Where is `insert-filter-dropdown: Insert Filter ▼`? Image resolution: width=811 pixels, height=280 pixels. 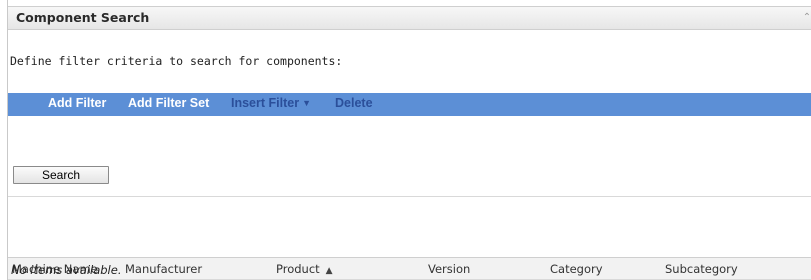
insert-filter-dropdown: Insert Filter ▼ is located at coordinates (271, 103).